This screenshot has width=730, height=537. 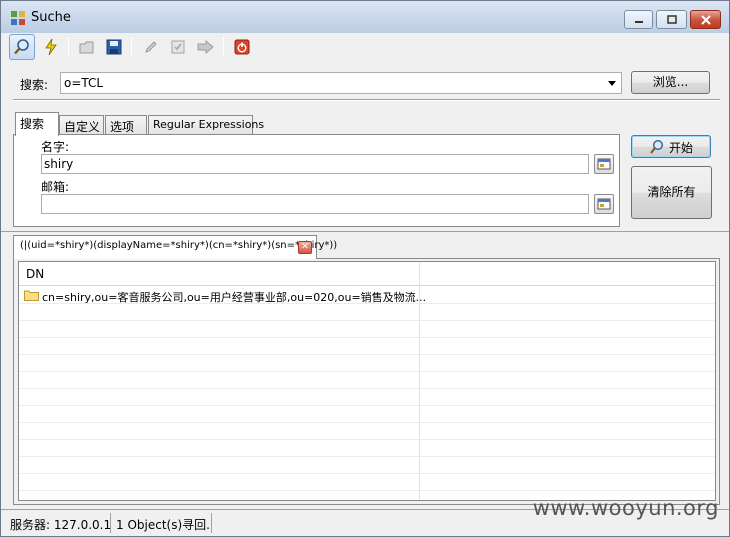 What do you see at coordinates (61, 525) in the screenshot?
I see `status-server: 服务器: 127.0.0.1` at bounding box center [61, 525].